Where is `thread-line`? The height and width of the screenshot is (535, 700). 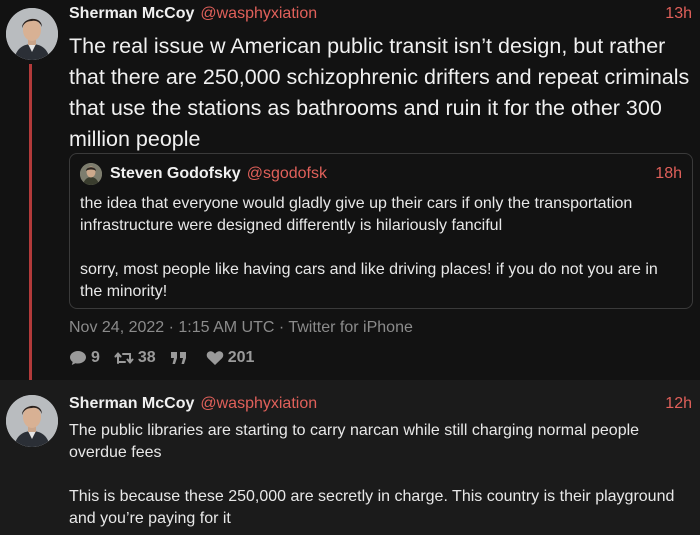 thread-line is located at coordinates (30, 225).